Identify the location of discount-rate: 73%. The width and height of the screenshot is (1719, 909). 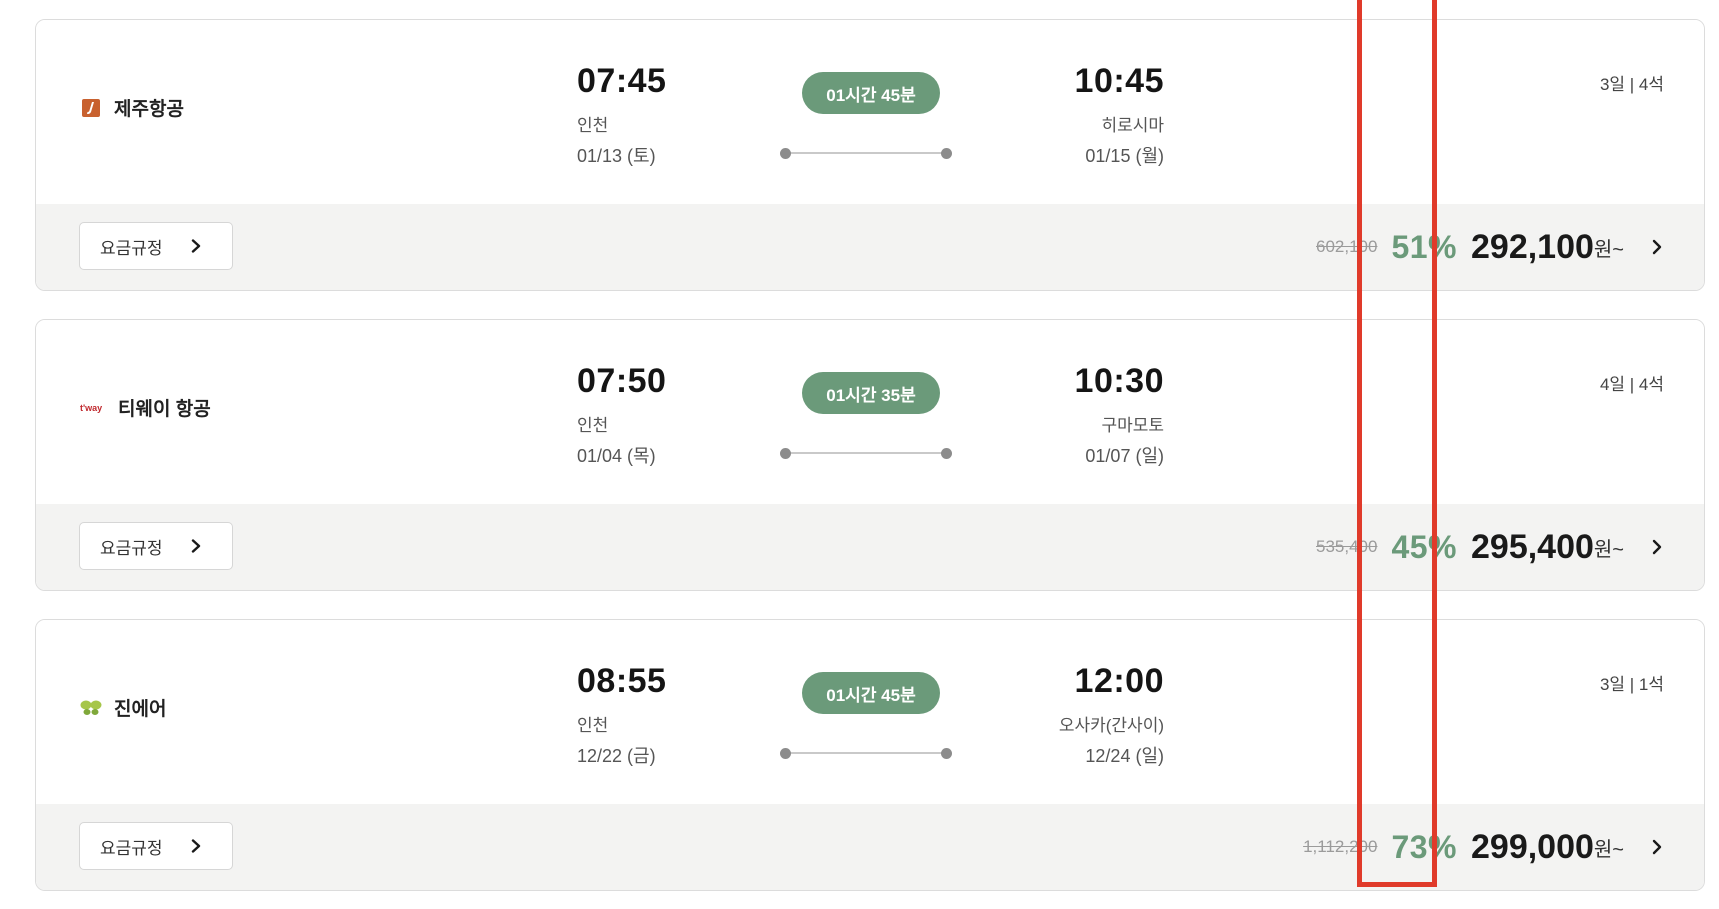
(1424, 846).